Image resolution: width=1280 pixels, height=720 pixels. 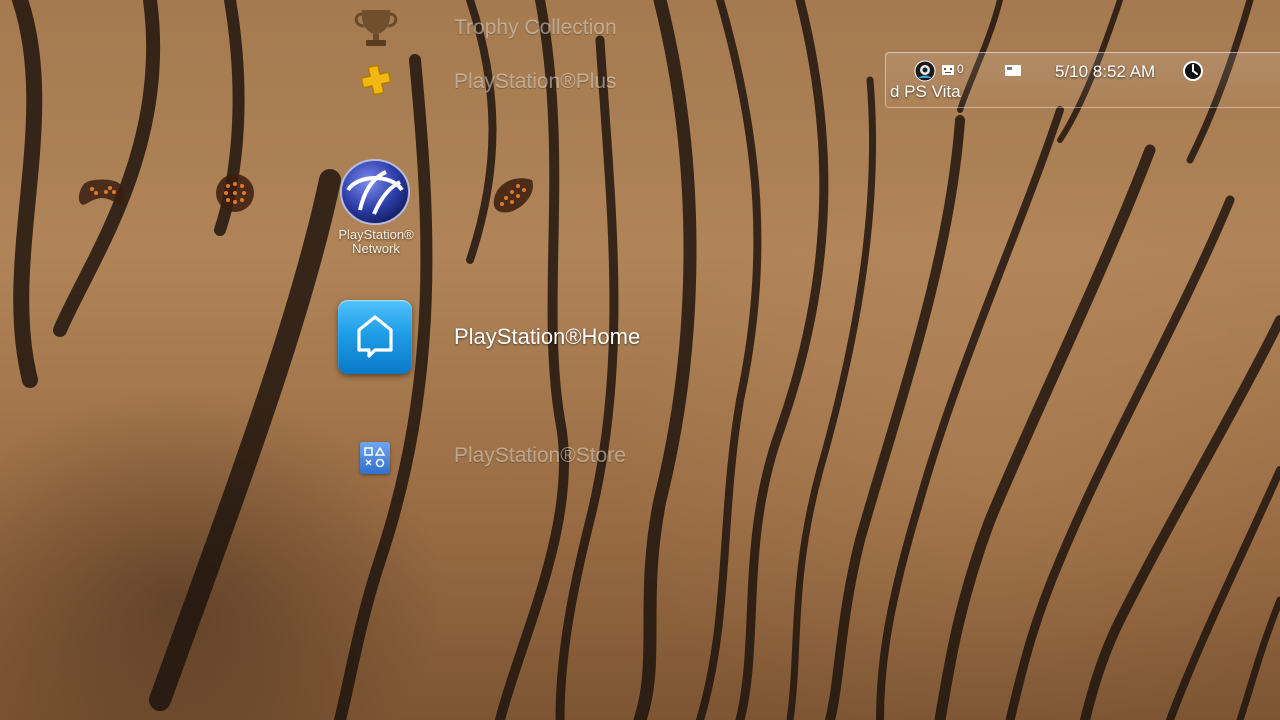 What do you see at coordinates (375, 458) in the screenshot?
I see `playstation-store-icon` at bounding box center [375, 458].